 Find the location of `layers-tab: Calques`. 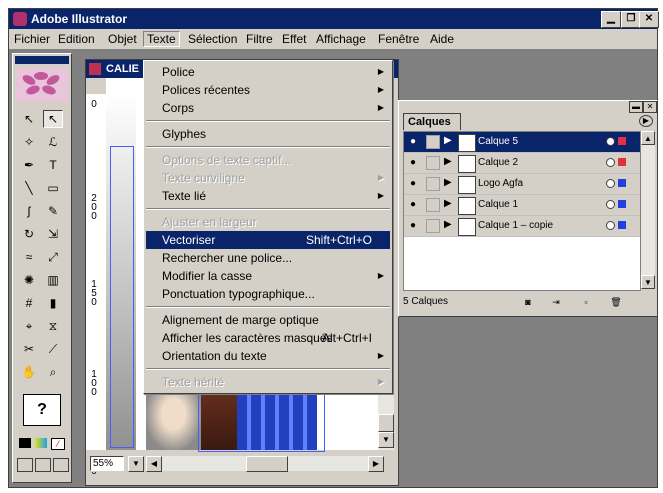

layers-tab: Calques is located at coordinates (432, 121).